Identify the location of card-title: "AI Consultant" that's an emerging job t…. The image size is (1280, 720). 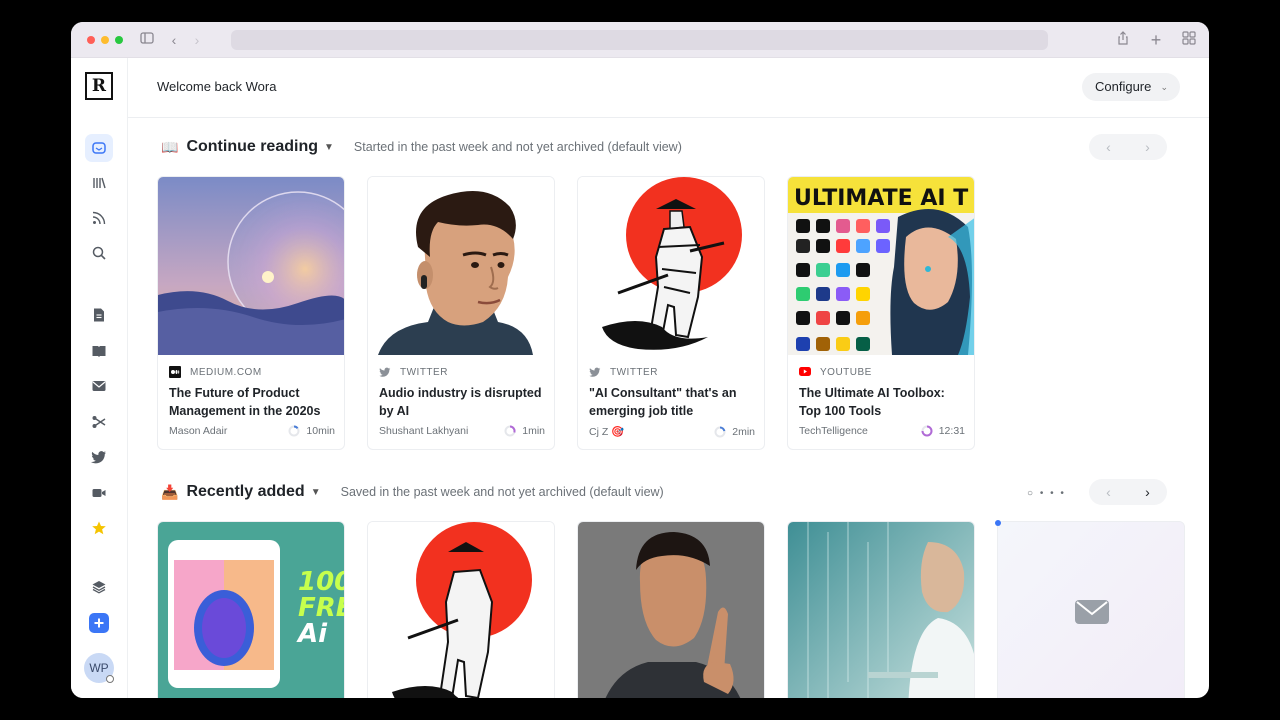
(672, 402).